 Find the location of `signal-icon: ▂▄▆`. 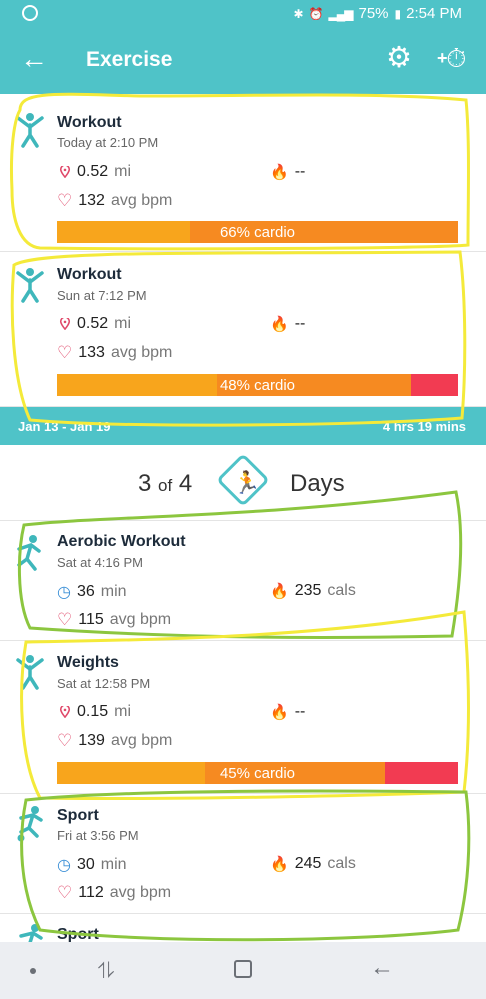

signal-icon: ▂▄▆ is located at coordinates (341, 13).